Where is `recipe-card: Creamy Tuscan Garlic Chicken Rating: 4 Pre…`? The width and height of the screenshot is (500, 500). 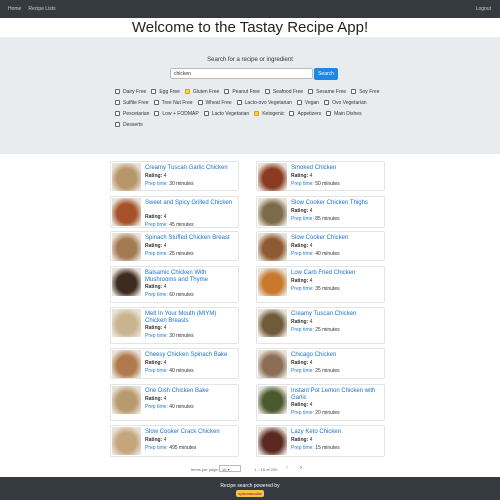 recipe-card: Creamy Tuscan Garlic Chicken Rating: 4 Pre… is located at coordinates (174, 176).